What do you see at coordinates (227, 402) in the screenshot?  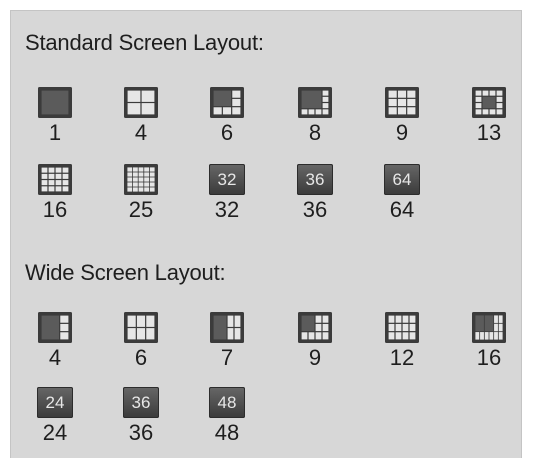 I see `wide-layout-48-icon: 48` at bounding box center [227, 402].